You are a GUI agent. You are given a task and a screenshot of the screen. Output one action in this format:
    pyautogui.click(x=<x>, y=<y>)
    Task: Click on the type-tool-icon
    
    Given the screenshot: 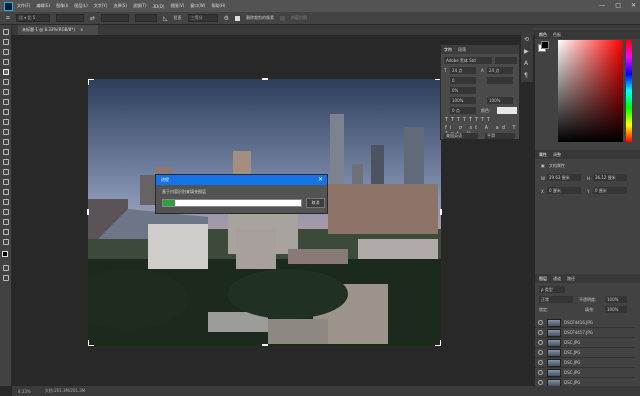 What is the action you would take?
    pyautogui.click(x=6, y=192)
    